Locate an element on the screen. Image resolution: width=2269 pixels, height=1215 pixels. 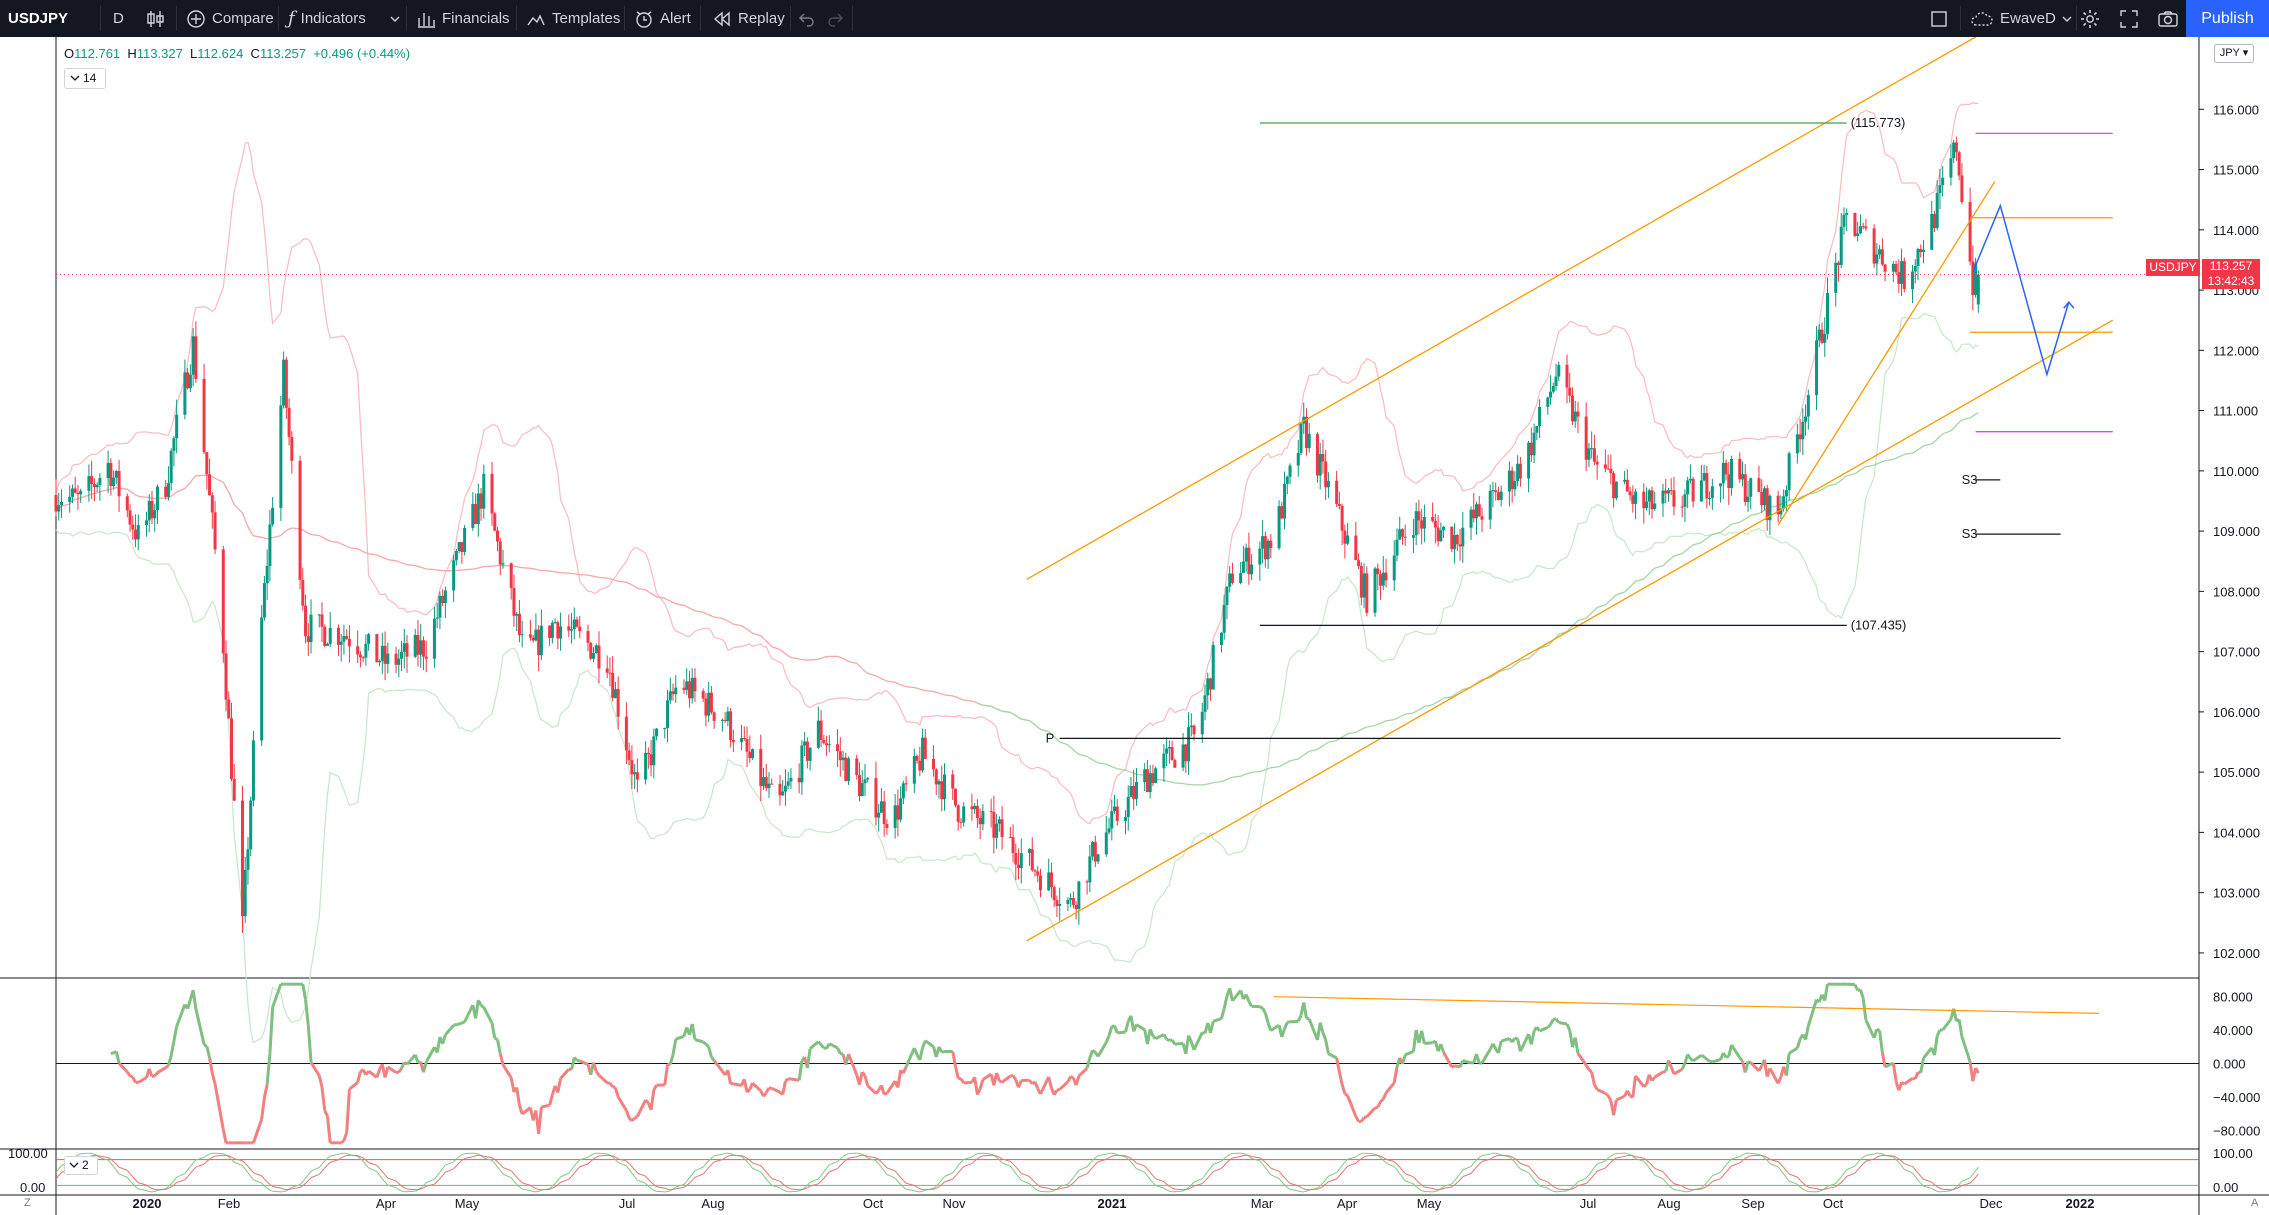
stoch-legend-toggle: 2 is located at coordinates (81, 1165).